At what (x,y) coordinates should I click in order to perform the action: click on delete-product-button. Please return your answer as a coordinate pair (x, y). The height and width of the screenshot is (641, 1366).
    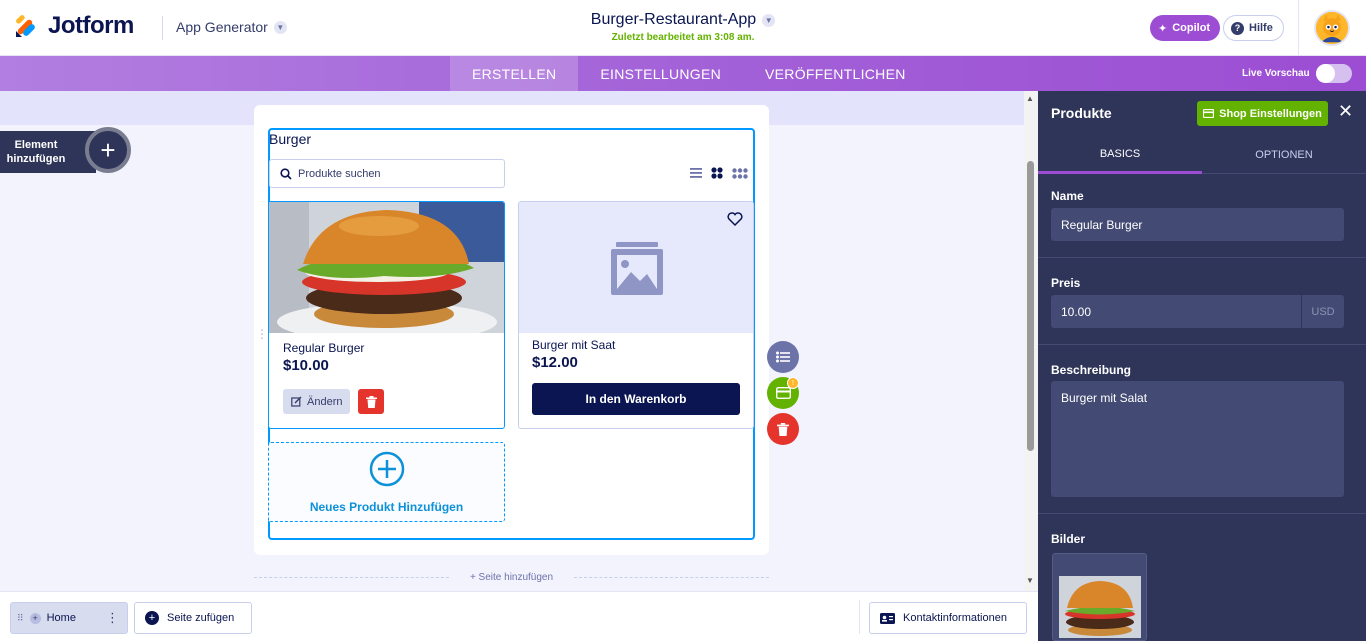
    Looking at the image, I should click on (371, 401).